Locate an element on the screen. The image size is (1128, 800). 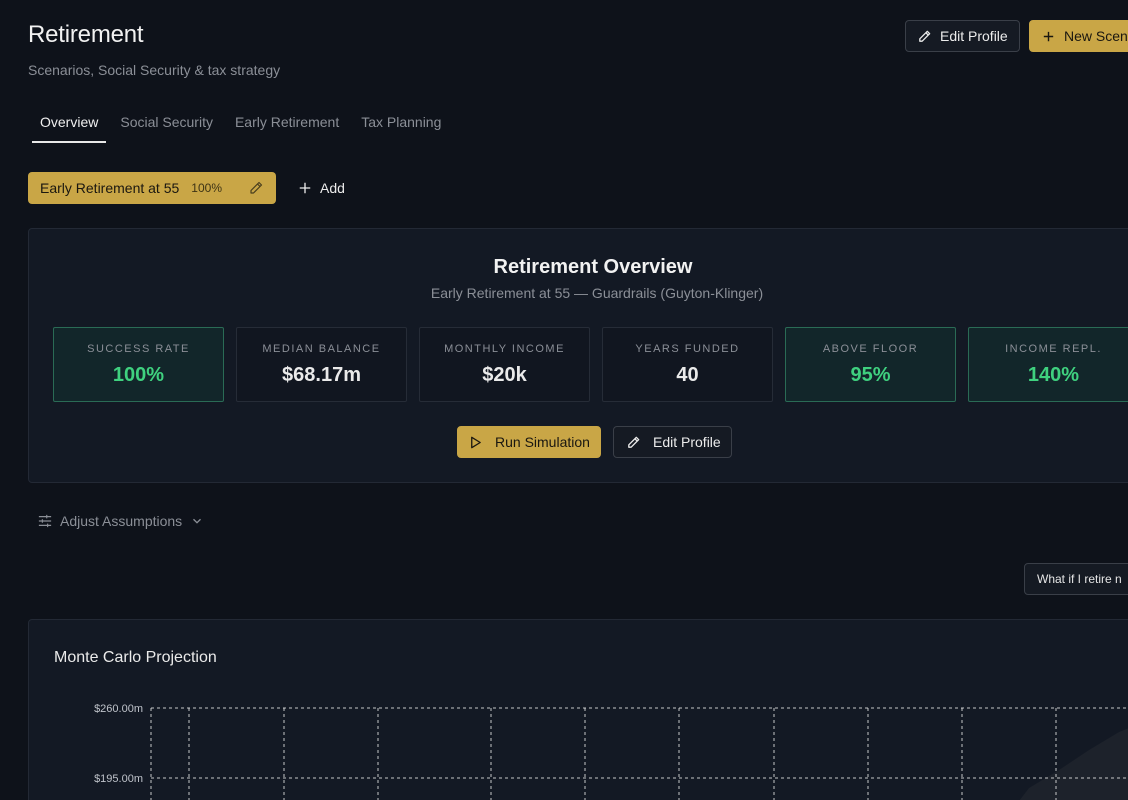
stat-median-balance: MEDIAN BALANCE $68.17m is located at coordinates (321, 364).